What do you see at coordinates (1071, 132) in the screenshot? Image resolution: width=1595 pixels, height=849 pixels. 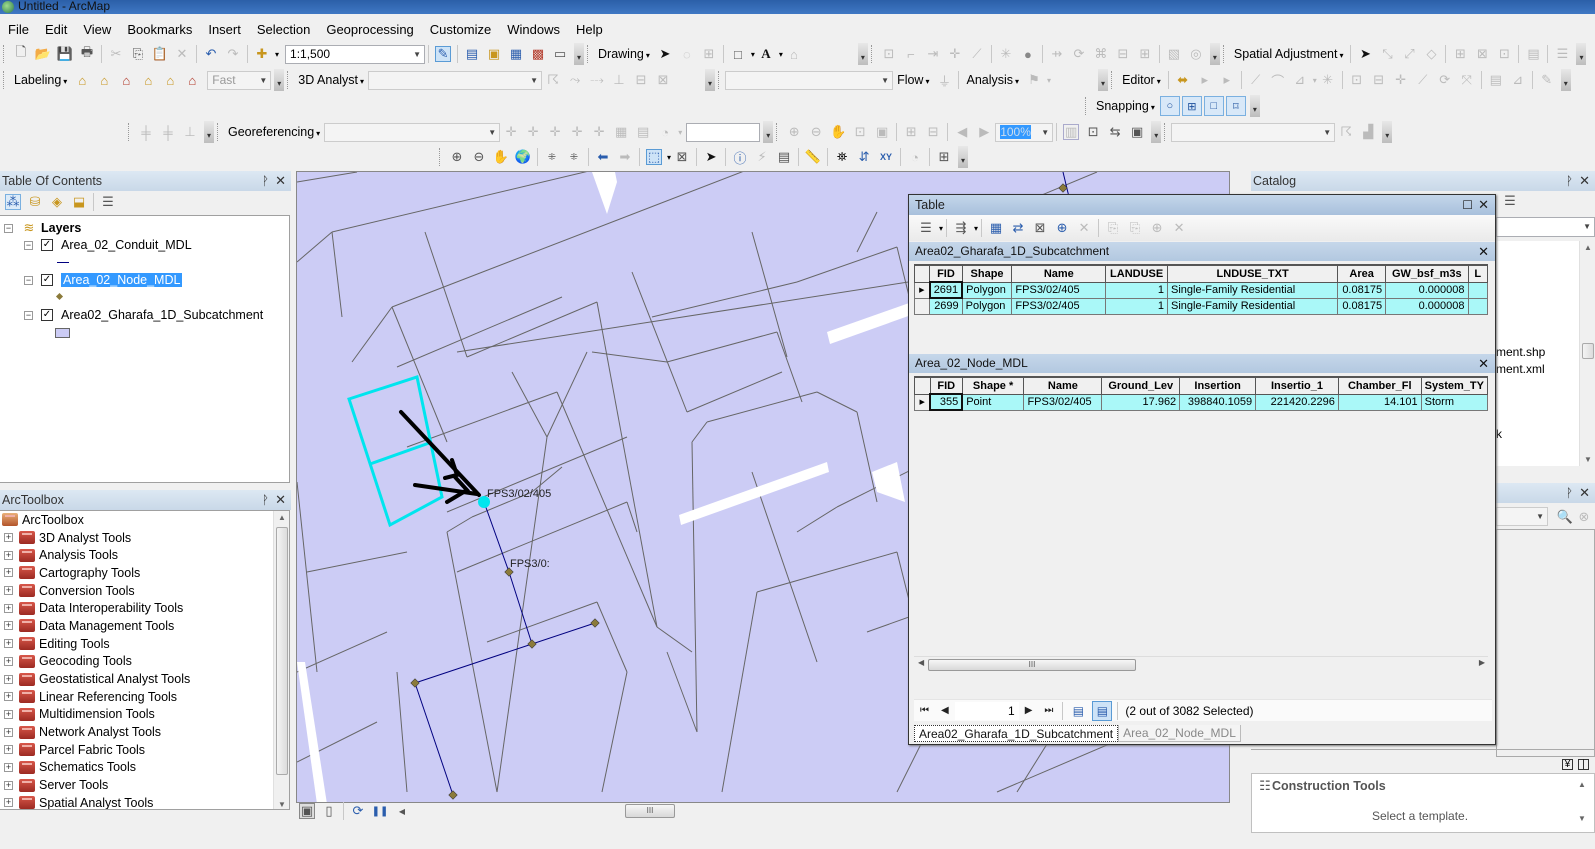 I see `toggle-draft-icon: ▥` at bounding box center [1071, 132].